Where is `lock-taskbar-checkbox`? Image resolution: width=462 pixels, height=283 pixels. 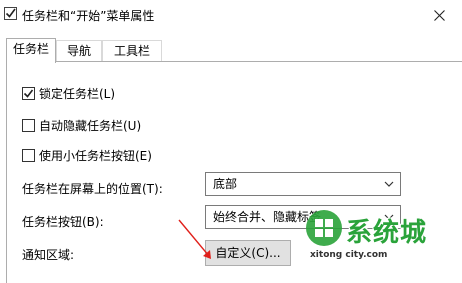 lock-taskbar-checkbox is located at coordinates (28, 93).